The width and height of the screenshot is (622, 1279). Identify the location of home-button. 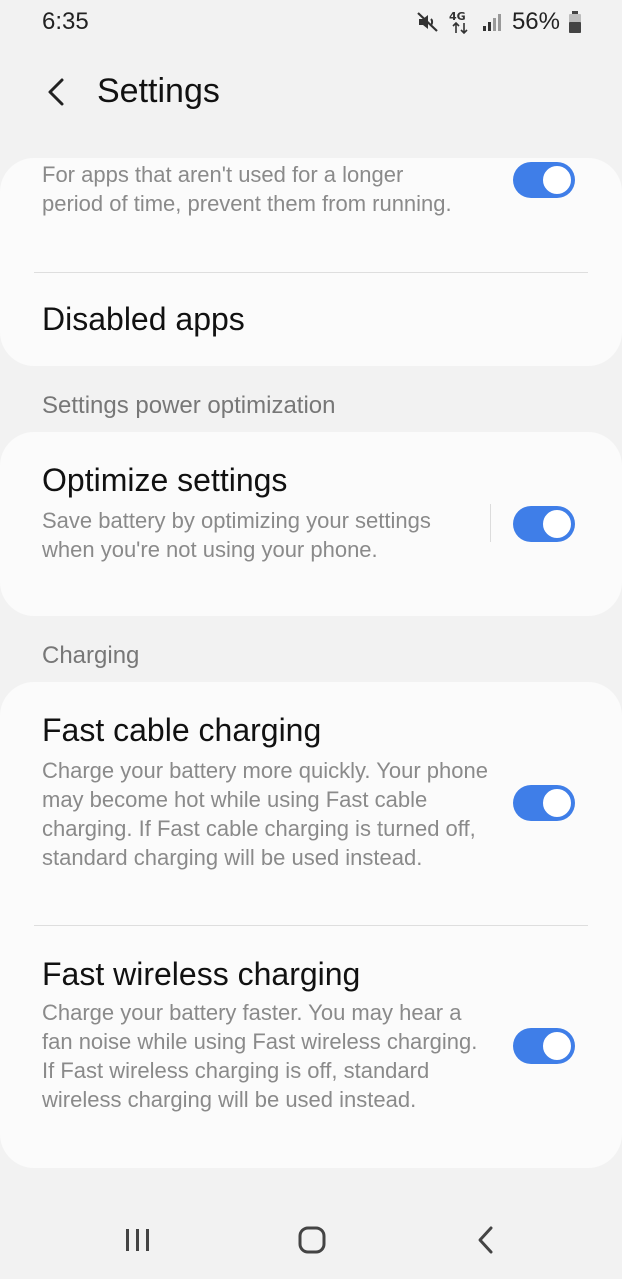
(312, 1240).